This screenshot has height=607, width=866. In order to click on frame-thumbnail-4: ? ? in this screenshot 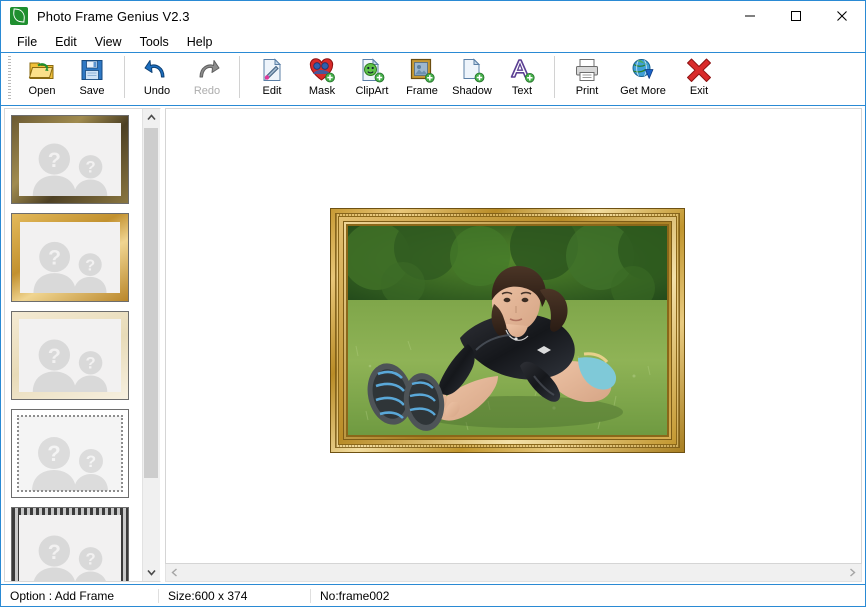, I will do `click(70, 453)`.